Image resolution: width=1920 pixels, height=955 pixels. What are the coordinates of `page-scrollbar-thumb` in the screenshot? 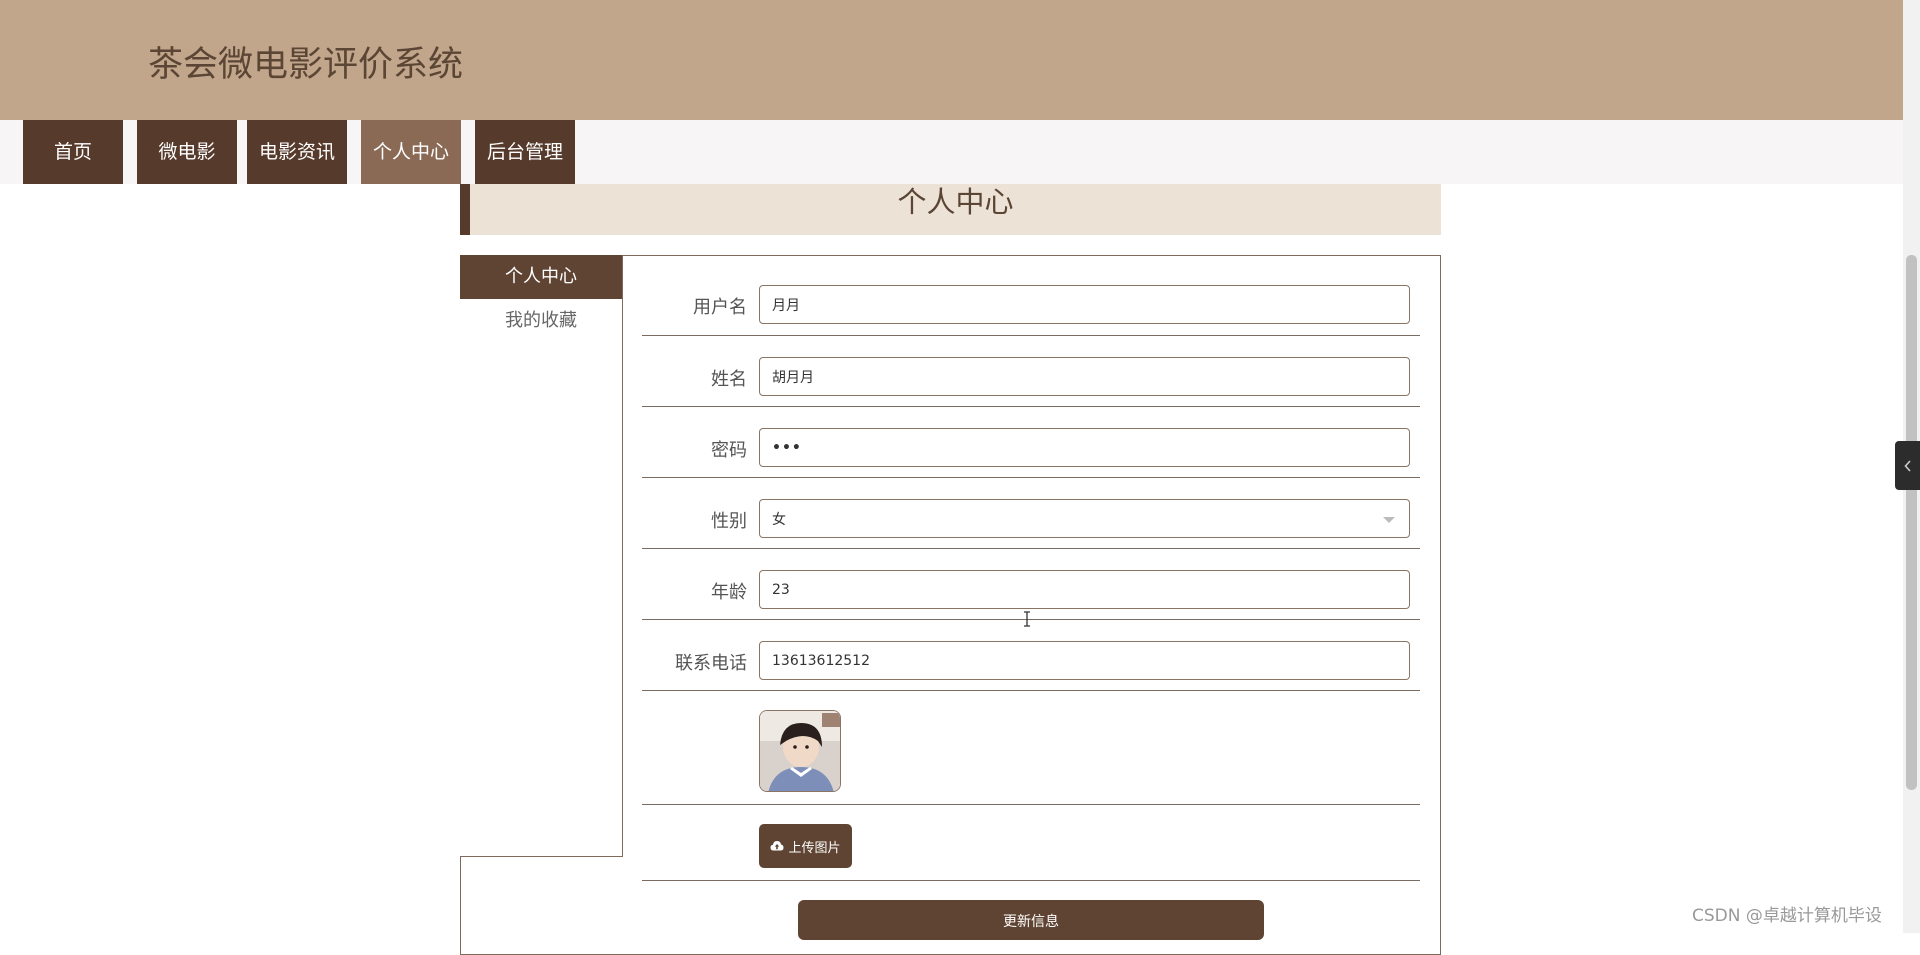 It's located at (1911, 522).